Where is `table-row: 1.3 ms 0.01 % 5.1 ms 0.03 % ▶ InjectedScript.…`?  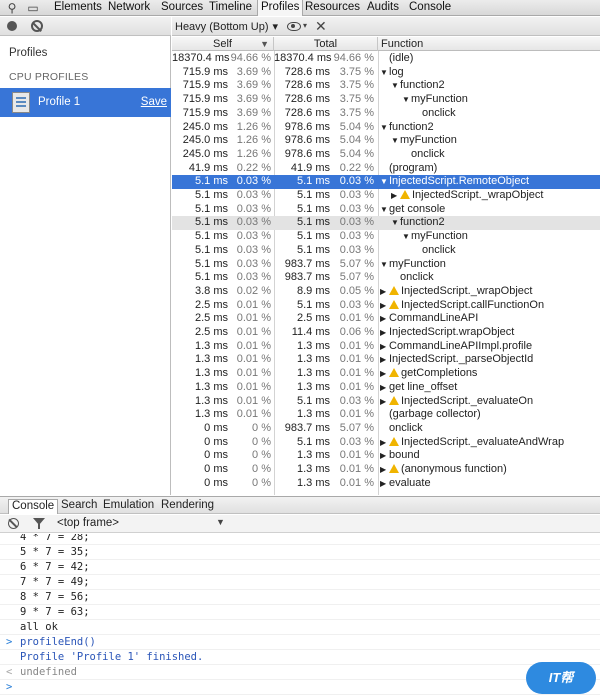 table-row: 1.3 ms 0.01 % 5.1 ms 0.03 % ▶ InjectedScript.… is located at coordinates (386, 402).